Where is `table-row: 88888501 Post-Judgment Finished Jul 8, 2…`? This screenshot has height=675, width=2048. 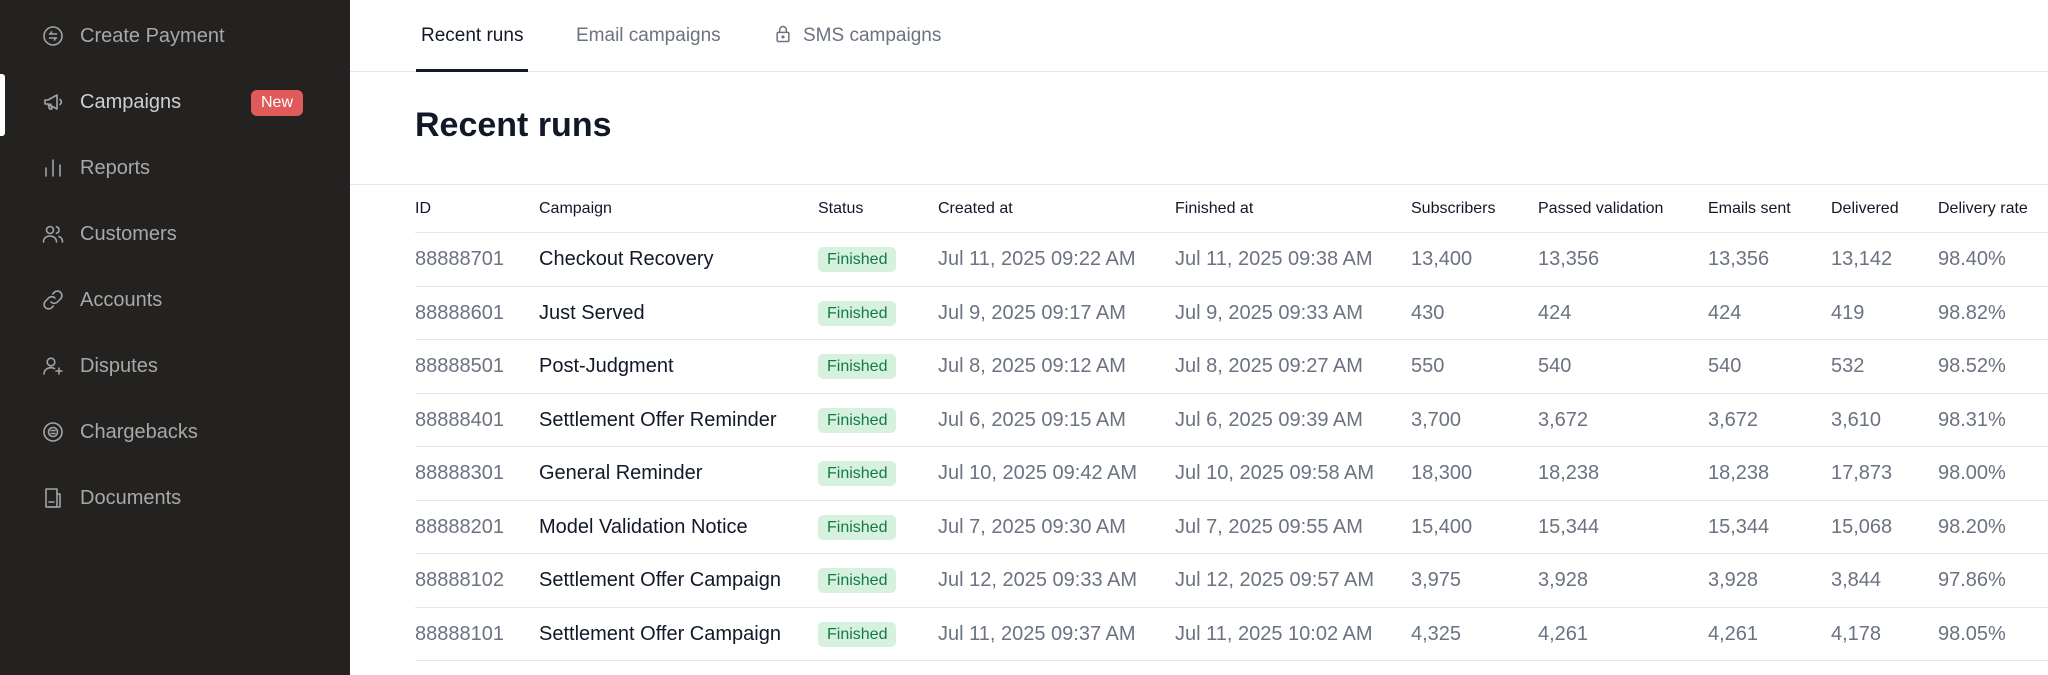 table-row: 88888501 Post-Judgment Finished Jul 8, 2… is located at coordinates (1231, 367).